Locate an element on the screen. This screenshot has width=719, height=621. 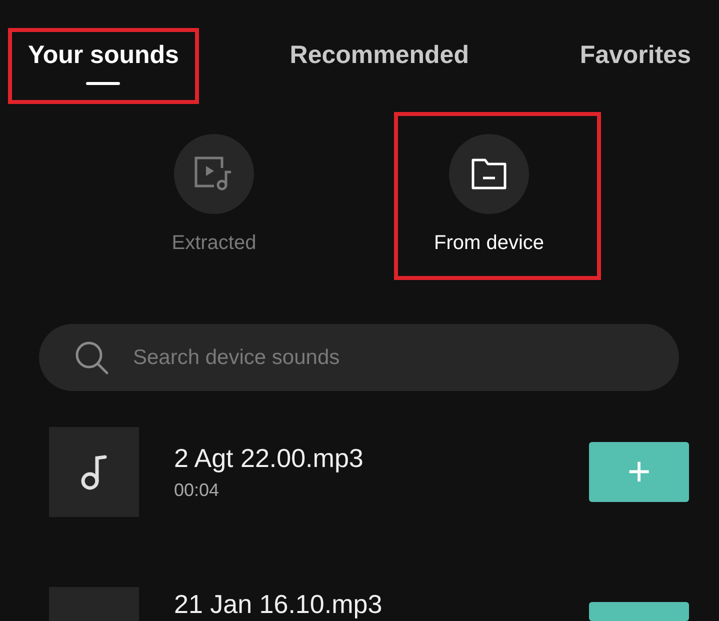
sound-title: 2 Agt 22.00.mp3 is located at coordinates (269, 458).